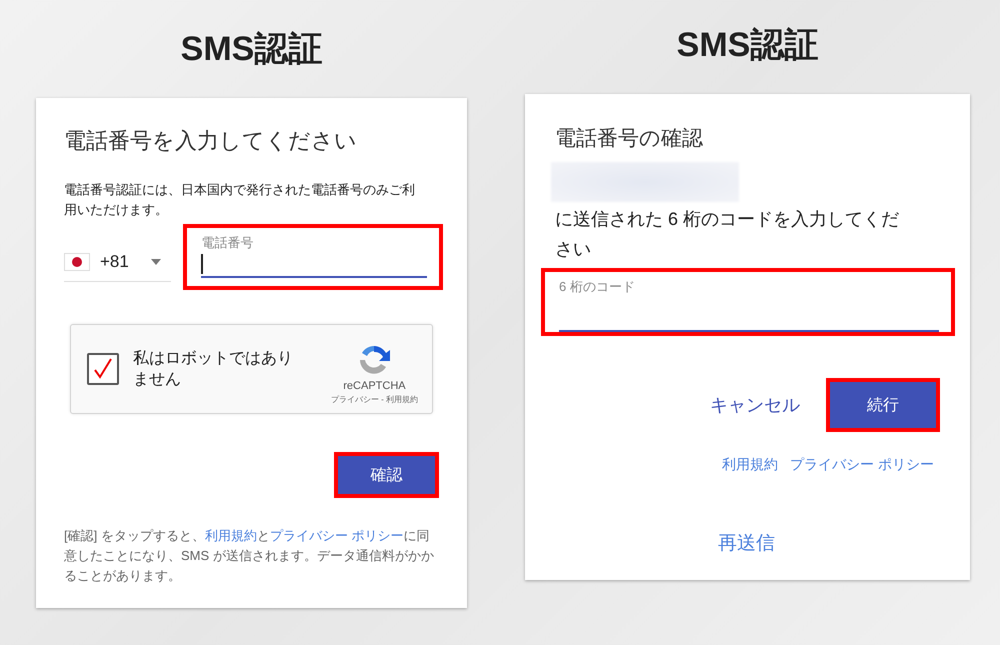  Describe the element at coordinates (213, 369) in the screenshot. I see `checkbox-label: 私はロボットではありません` at that location.